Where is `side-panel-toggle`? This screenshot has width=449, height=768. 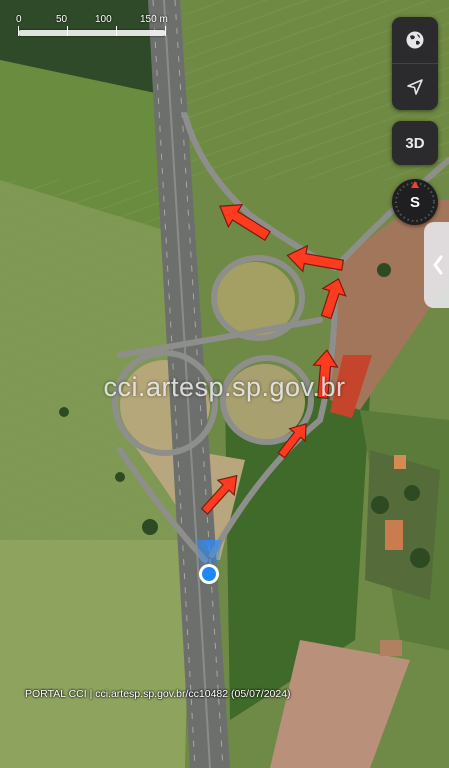
side-panel-toggle is located at coordinates (436, 265).